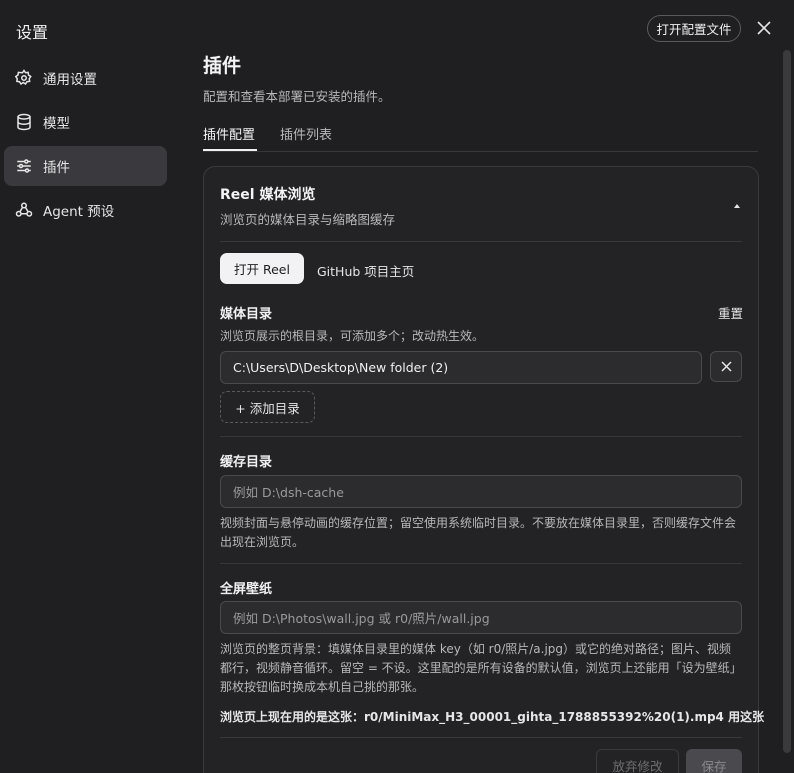 The width and height of the screenshot is (794, 773). I want to click on app-title: 设置, so click(32, 32).